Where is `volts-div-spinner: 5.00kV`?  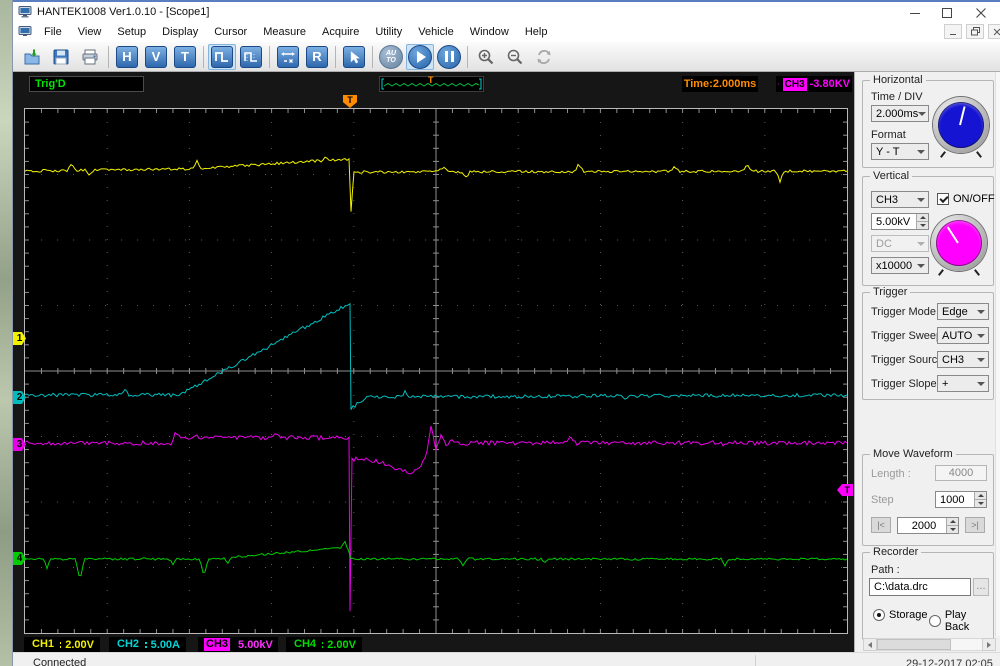
volts-div-spinner: 5.00kV is located at coordinates (900, 221).